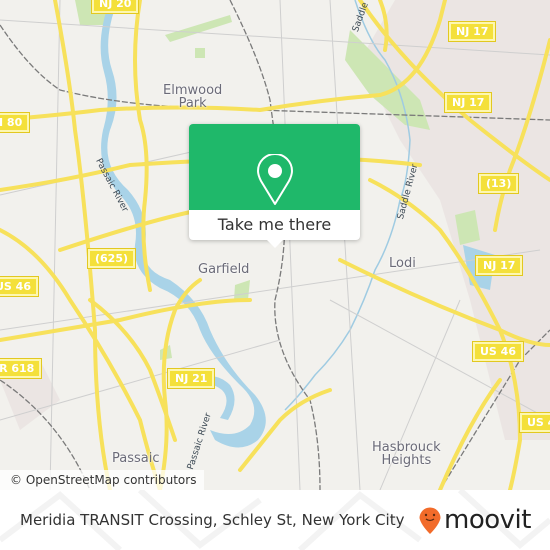 Image resolution: width=550 pixels, height=550 pixels. What do you see at coordinates (102, 480) in the screenshot?
I see `map-attribution: © OpenStreetMap contributors` at bounding box center [102, 480].